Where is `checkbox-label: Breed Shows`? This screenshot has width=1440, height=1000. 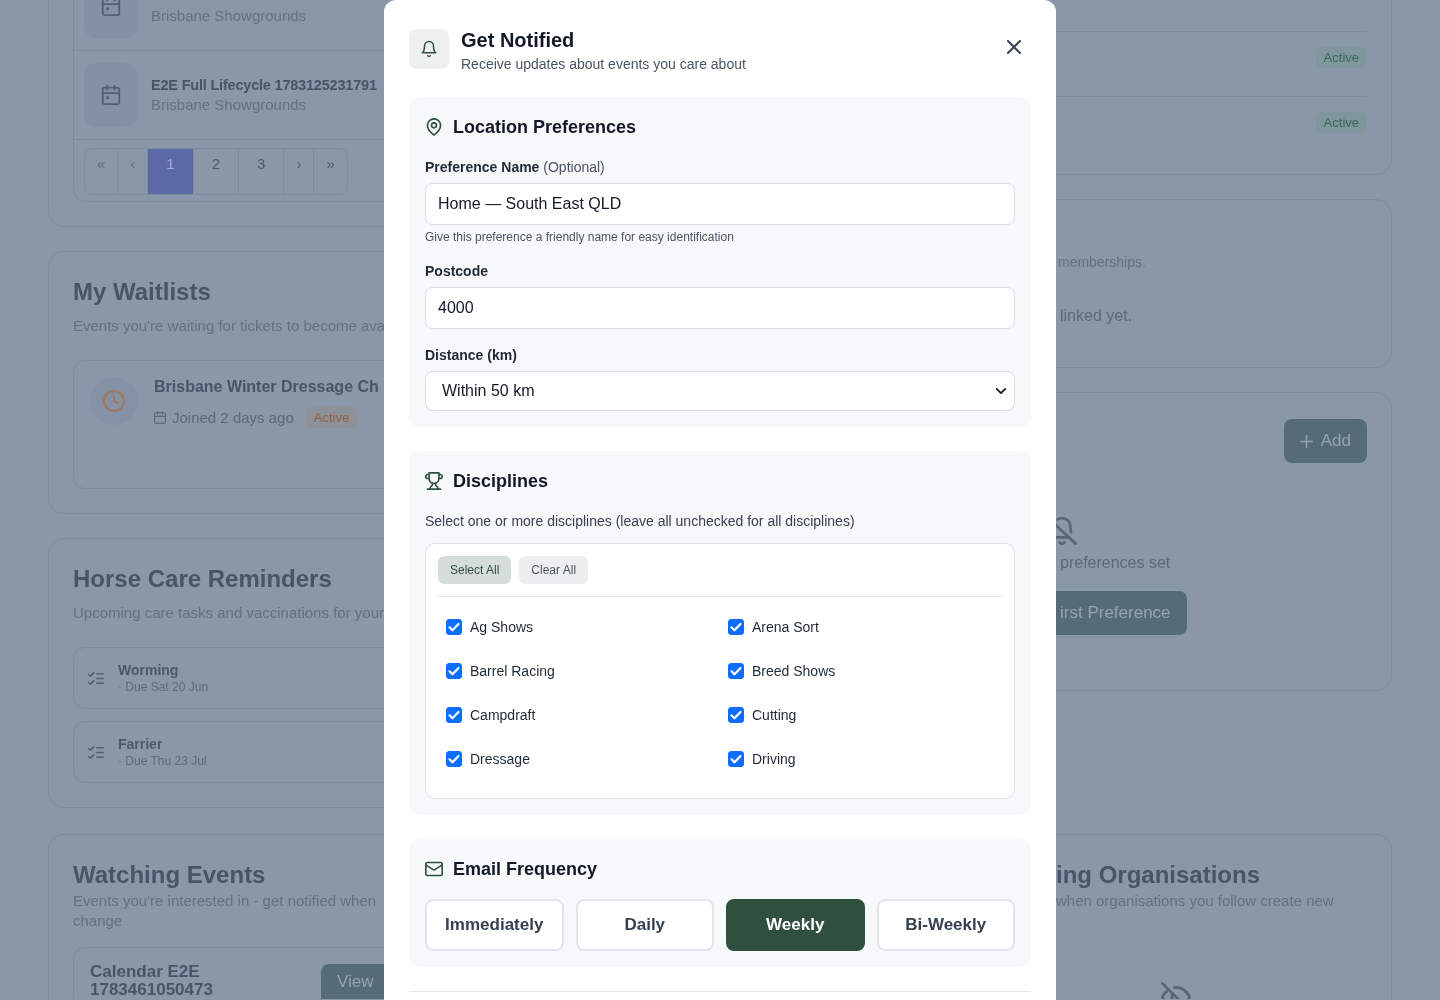
checkbox-label: Breed Shows is located at coordinates (794, 671).